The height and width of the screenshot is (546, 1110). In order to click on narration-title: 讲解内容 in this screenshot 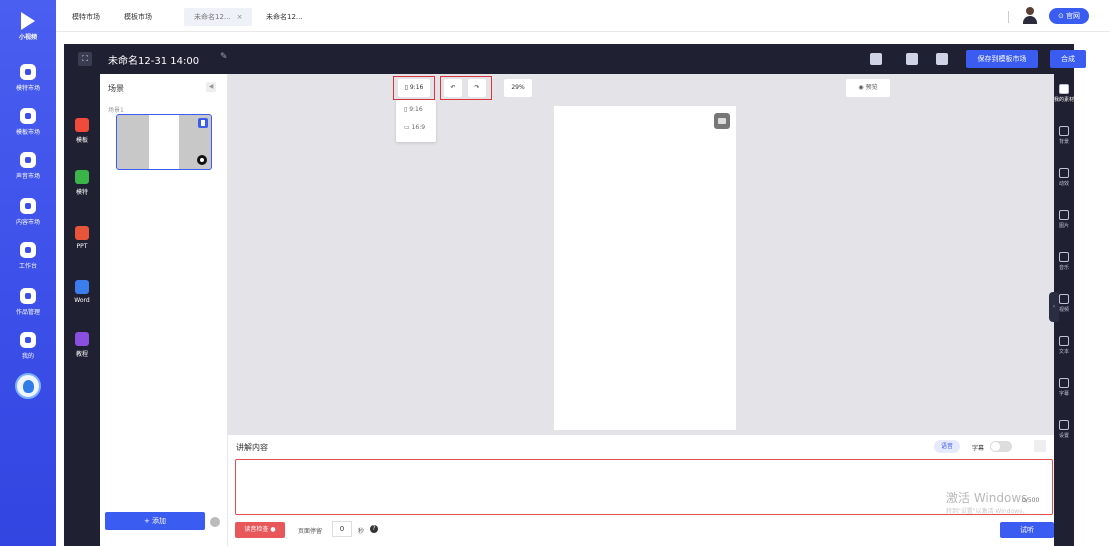, I will do `click(252, 447)`.